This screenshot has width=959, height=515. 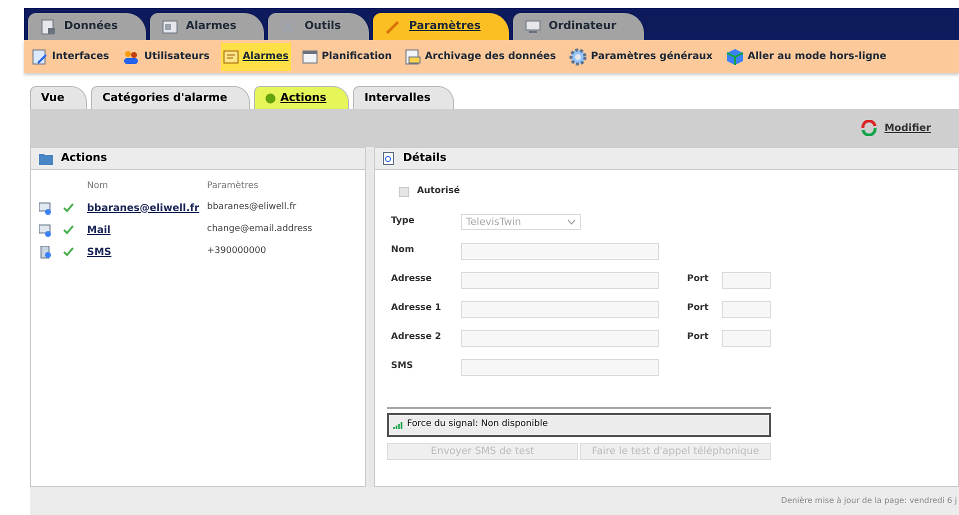 I want to click on field-label: SMS, so click(x=402, y=367).